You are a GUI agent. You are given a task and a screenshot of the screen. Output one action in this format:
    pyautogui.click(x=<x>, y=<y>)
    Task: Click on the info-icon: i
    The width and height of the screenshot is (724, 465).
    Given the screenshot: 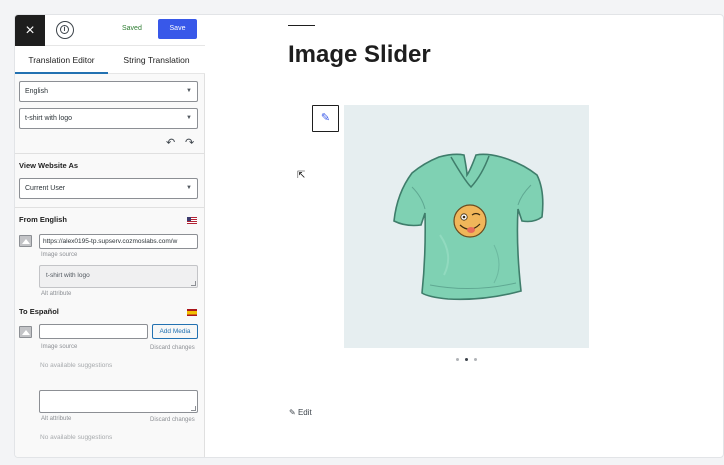 What is the action you would take?
    pyautogui.click(x=64, y=29)
    